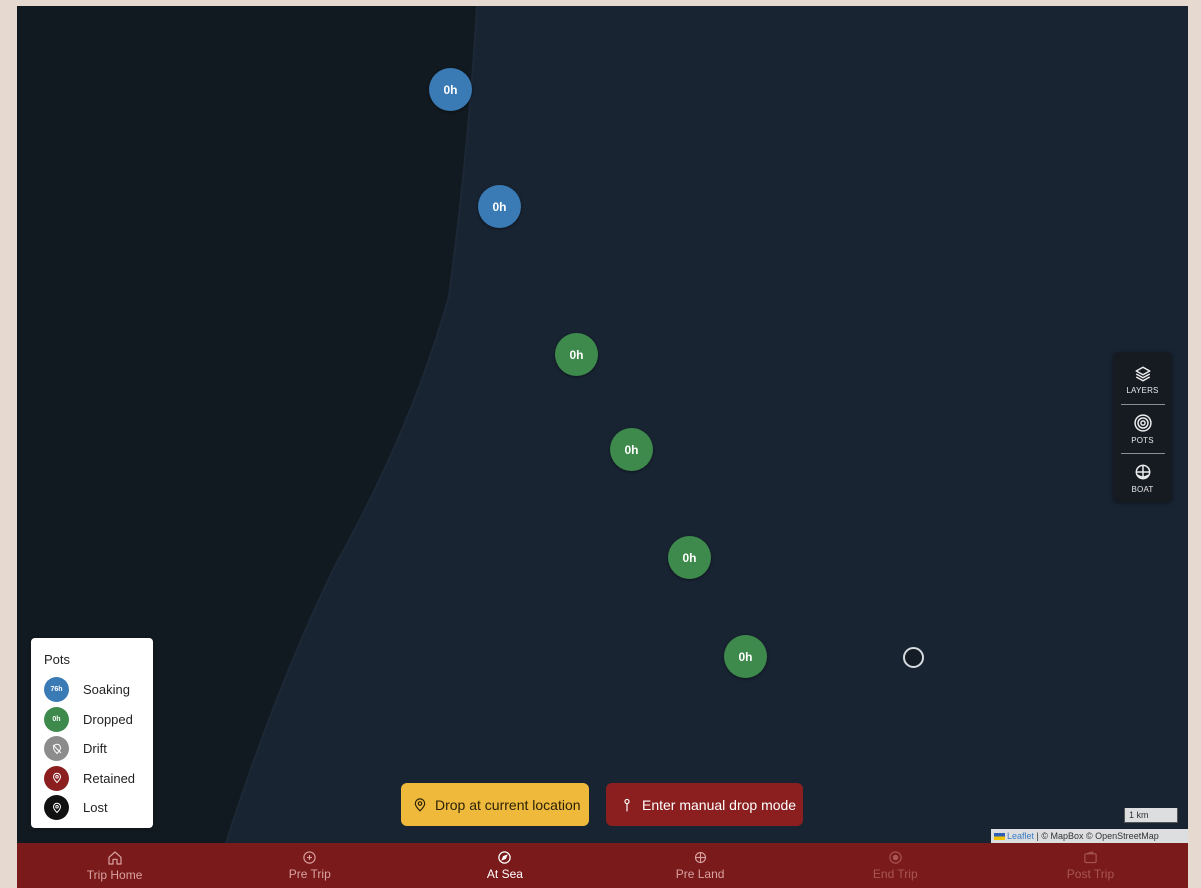 Image resolution: width=1201 pixels, height=888 pixels. What do you see at coordinates (700, 874) in the screenshot?
I see `nav-label: Pre Land` at bounding box center [700, 874].